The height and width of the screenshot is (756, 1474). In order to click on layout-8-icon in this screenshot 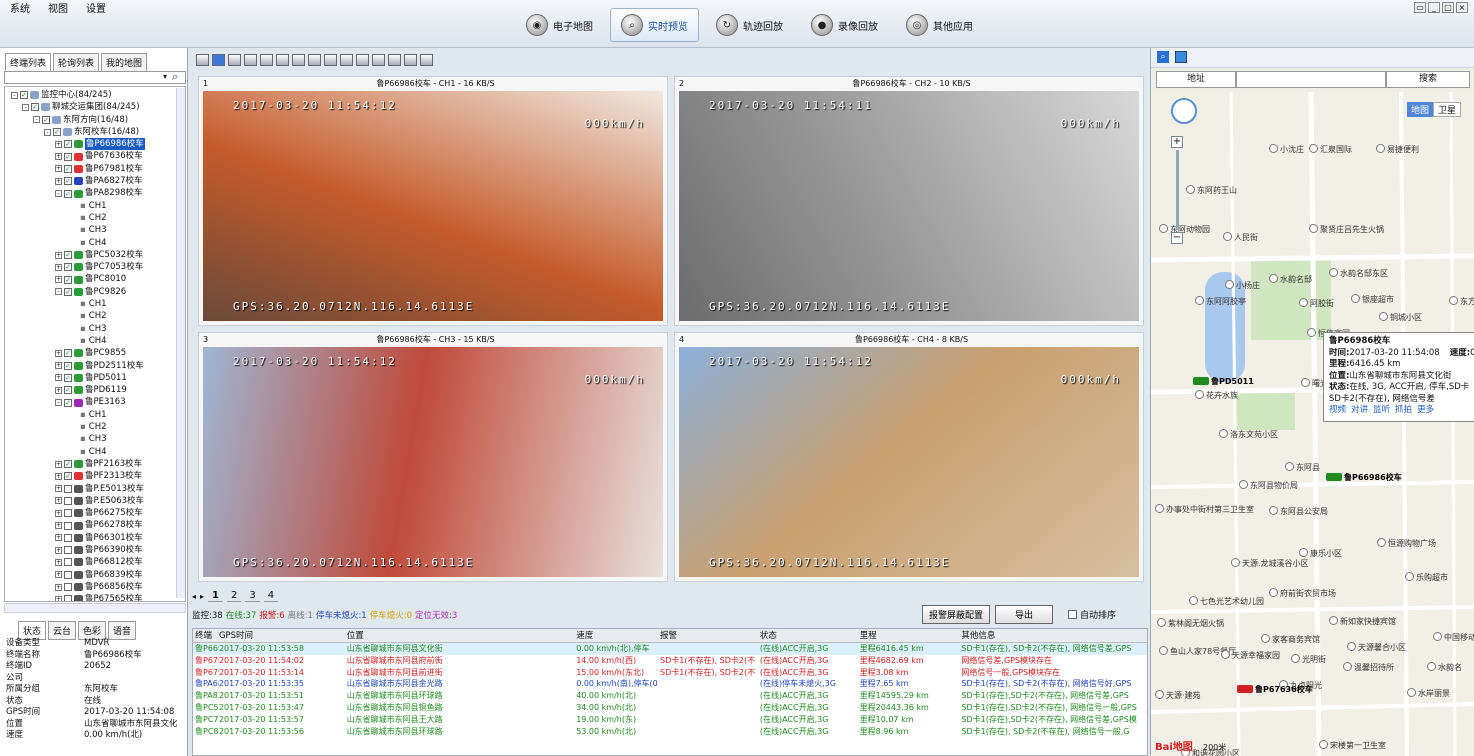, I will do `click(250, 60)`.